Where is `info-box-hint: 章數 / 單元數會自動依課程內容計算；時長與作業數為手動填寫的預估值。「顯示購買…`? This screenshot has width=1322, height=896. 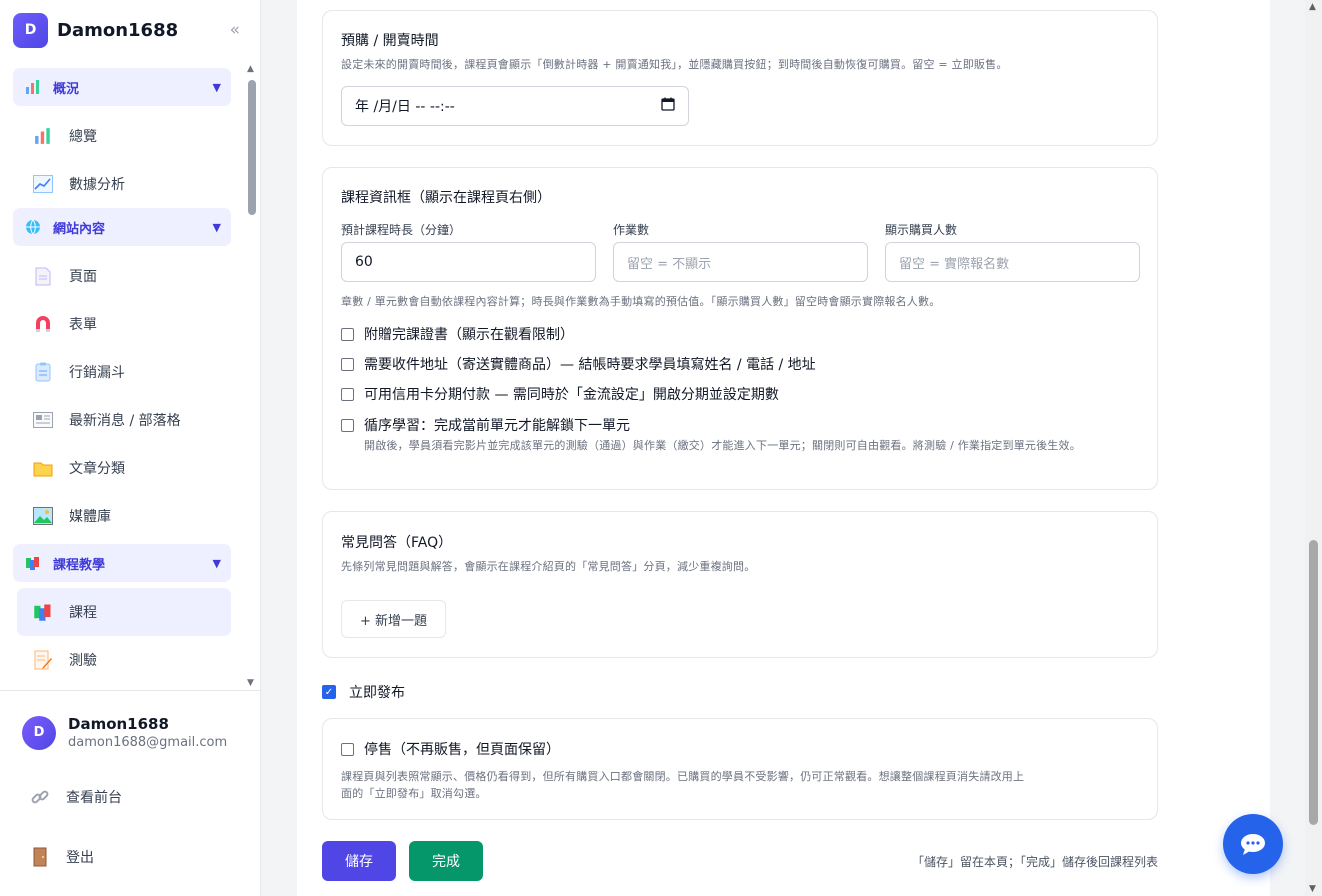
info-box-hint: 章數 / 單元數會自動依課程內容計算；時長與作業數為手動填寫的預估值。「顯示購買… is located at coordinates (641, 301).